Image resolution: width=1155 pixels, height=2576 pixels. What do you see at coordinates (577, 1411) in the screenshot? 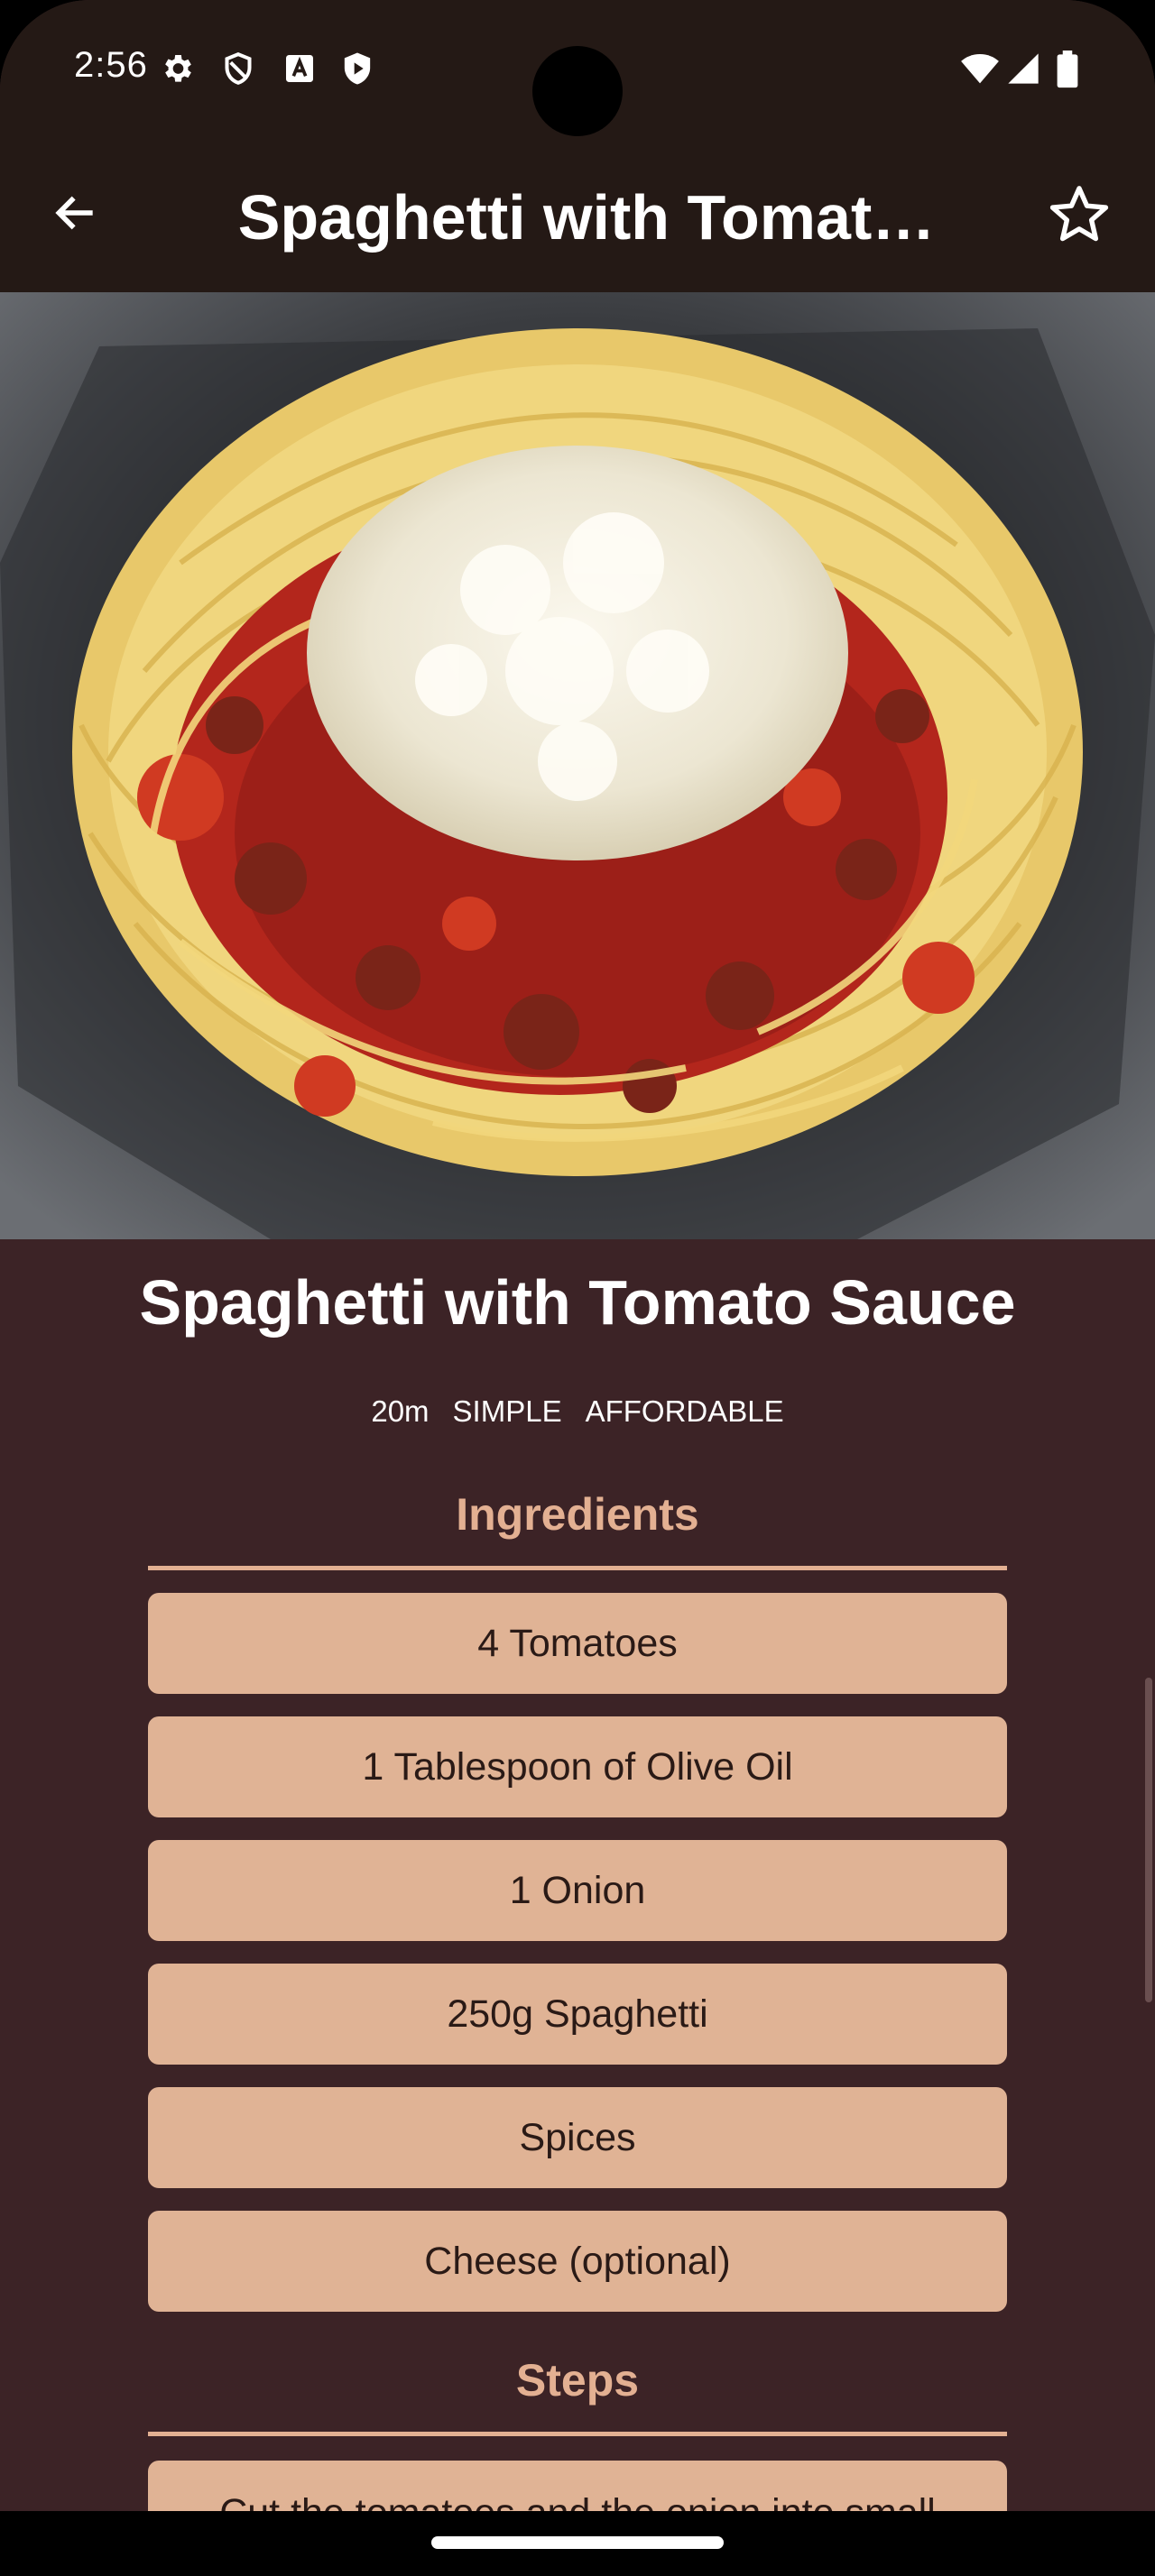
I see `recipe-meta: 20m SIMPLE AFFORDABLE` at bounding box center [577, 1411].